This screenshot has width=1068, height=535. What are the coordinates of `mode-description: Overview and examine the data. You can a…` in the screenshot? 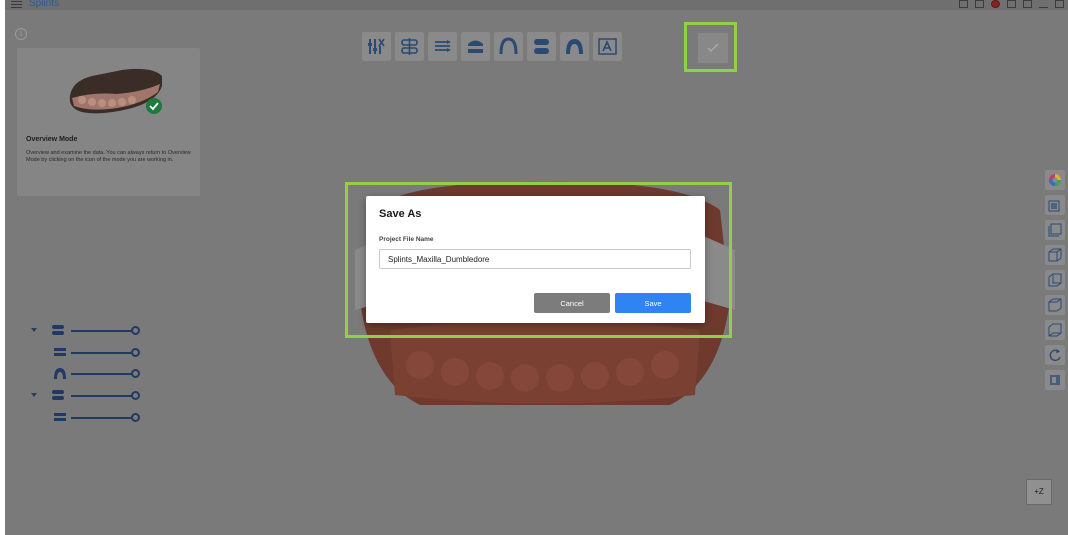 It's located at (108, 156).